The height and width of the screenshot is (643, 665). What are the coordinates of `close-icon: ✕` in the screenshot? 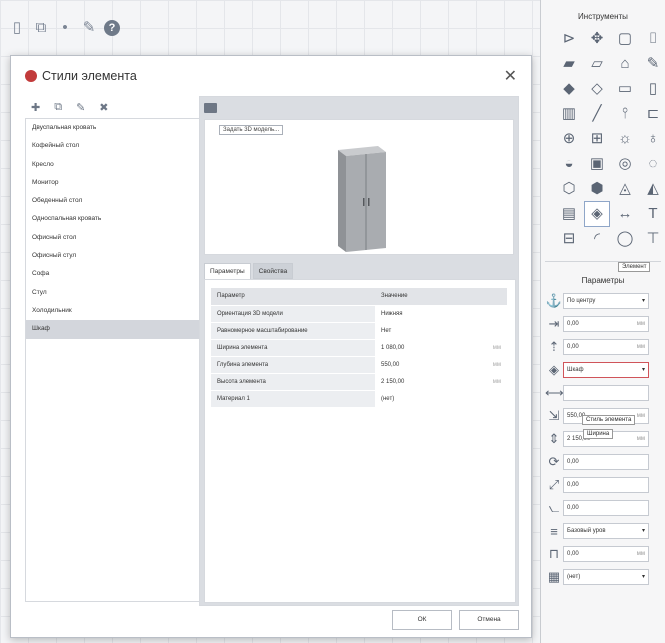 It's located at (510, 76).